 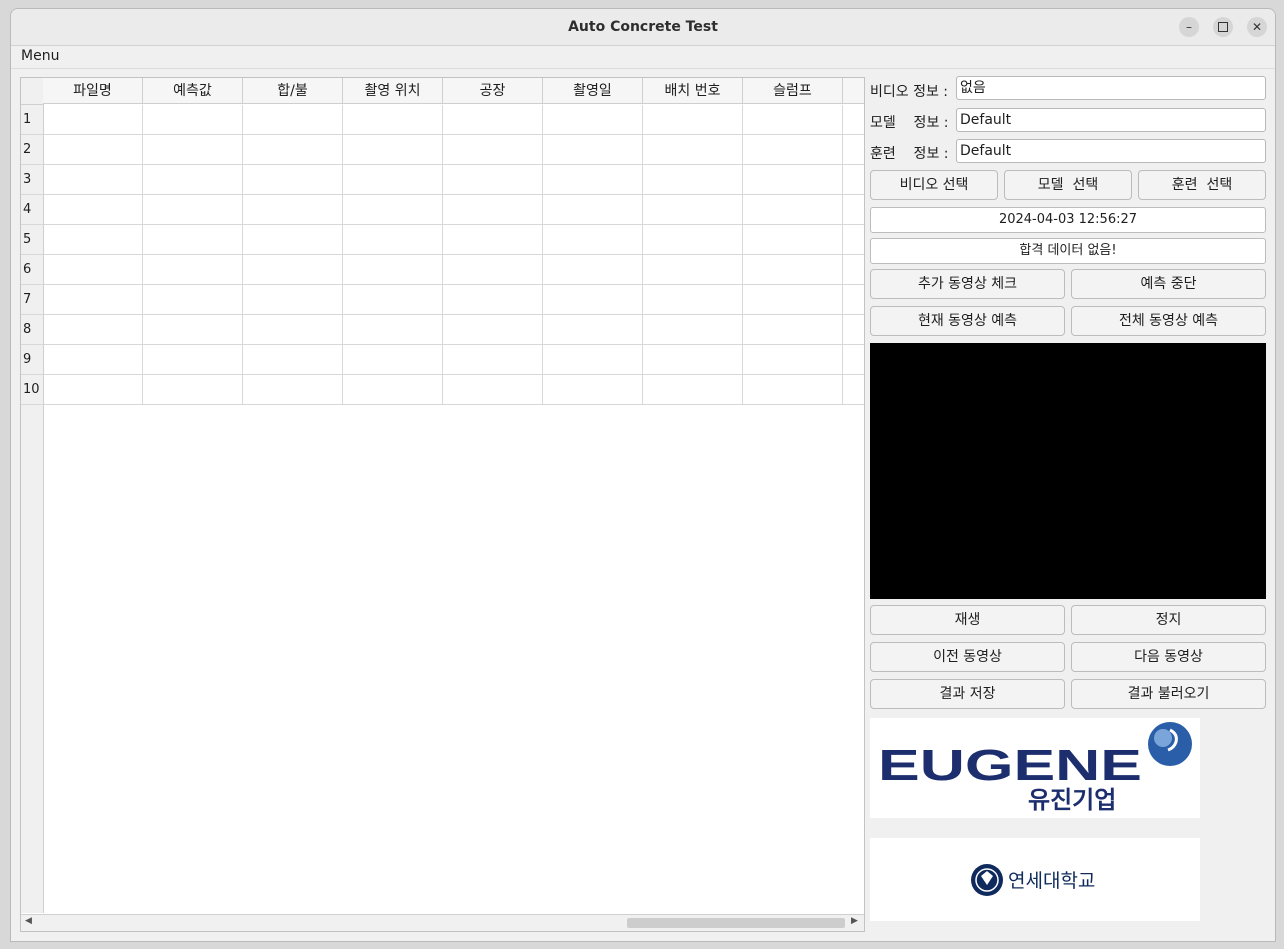 I want to click on row-header: 6, so click(x=32, y=270).